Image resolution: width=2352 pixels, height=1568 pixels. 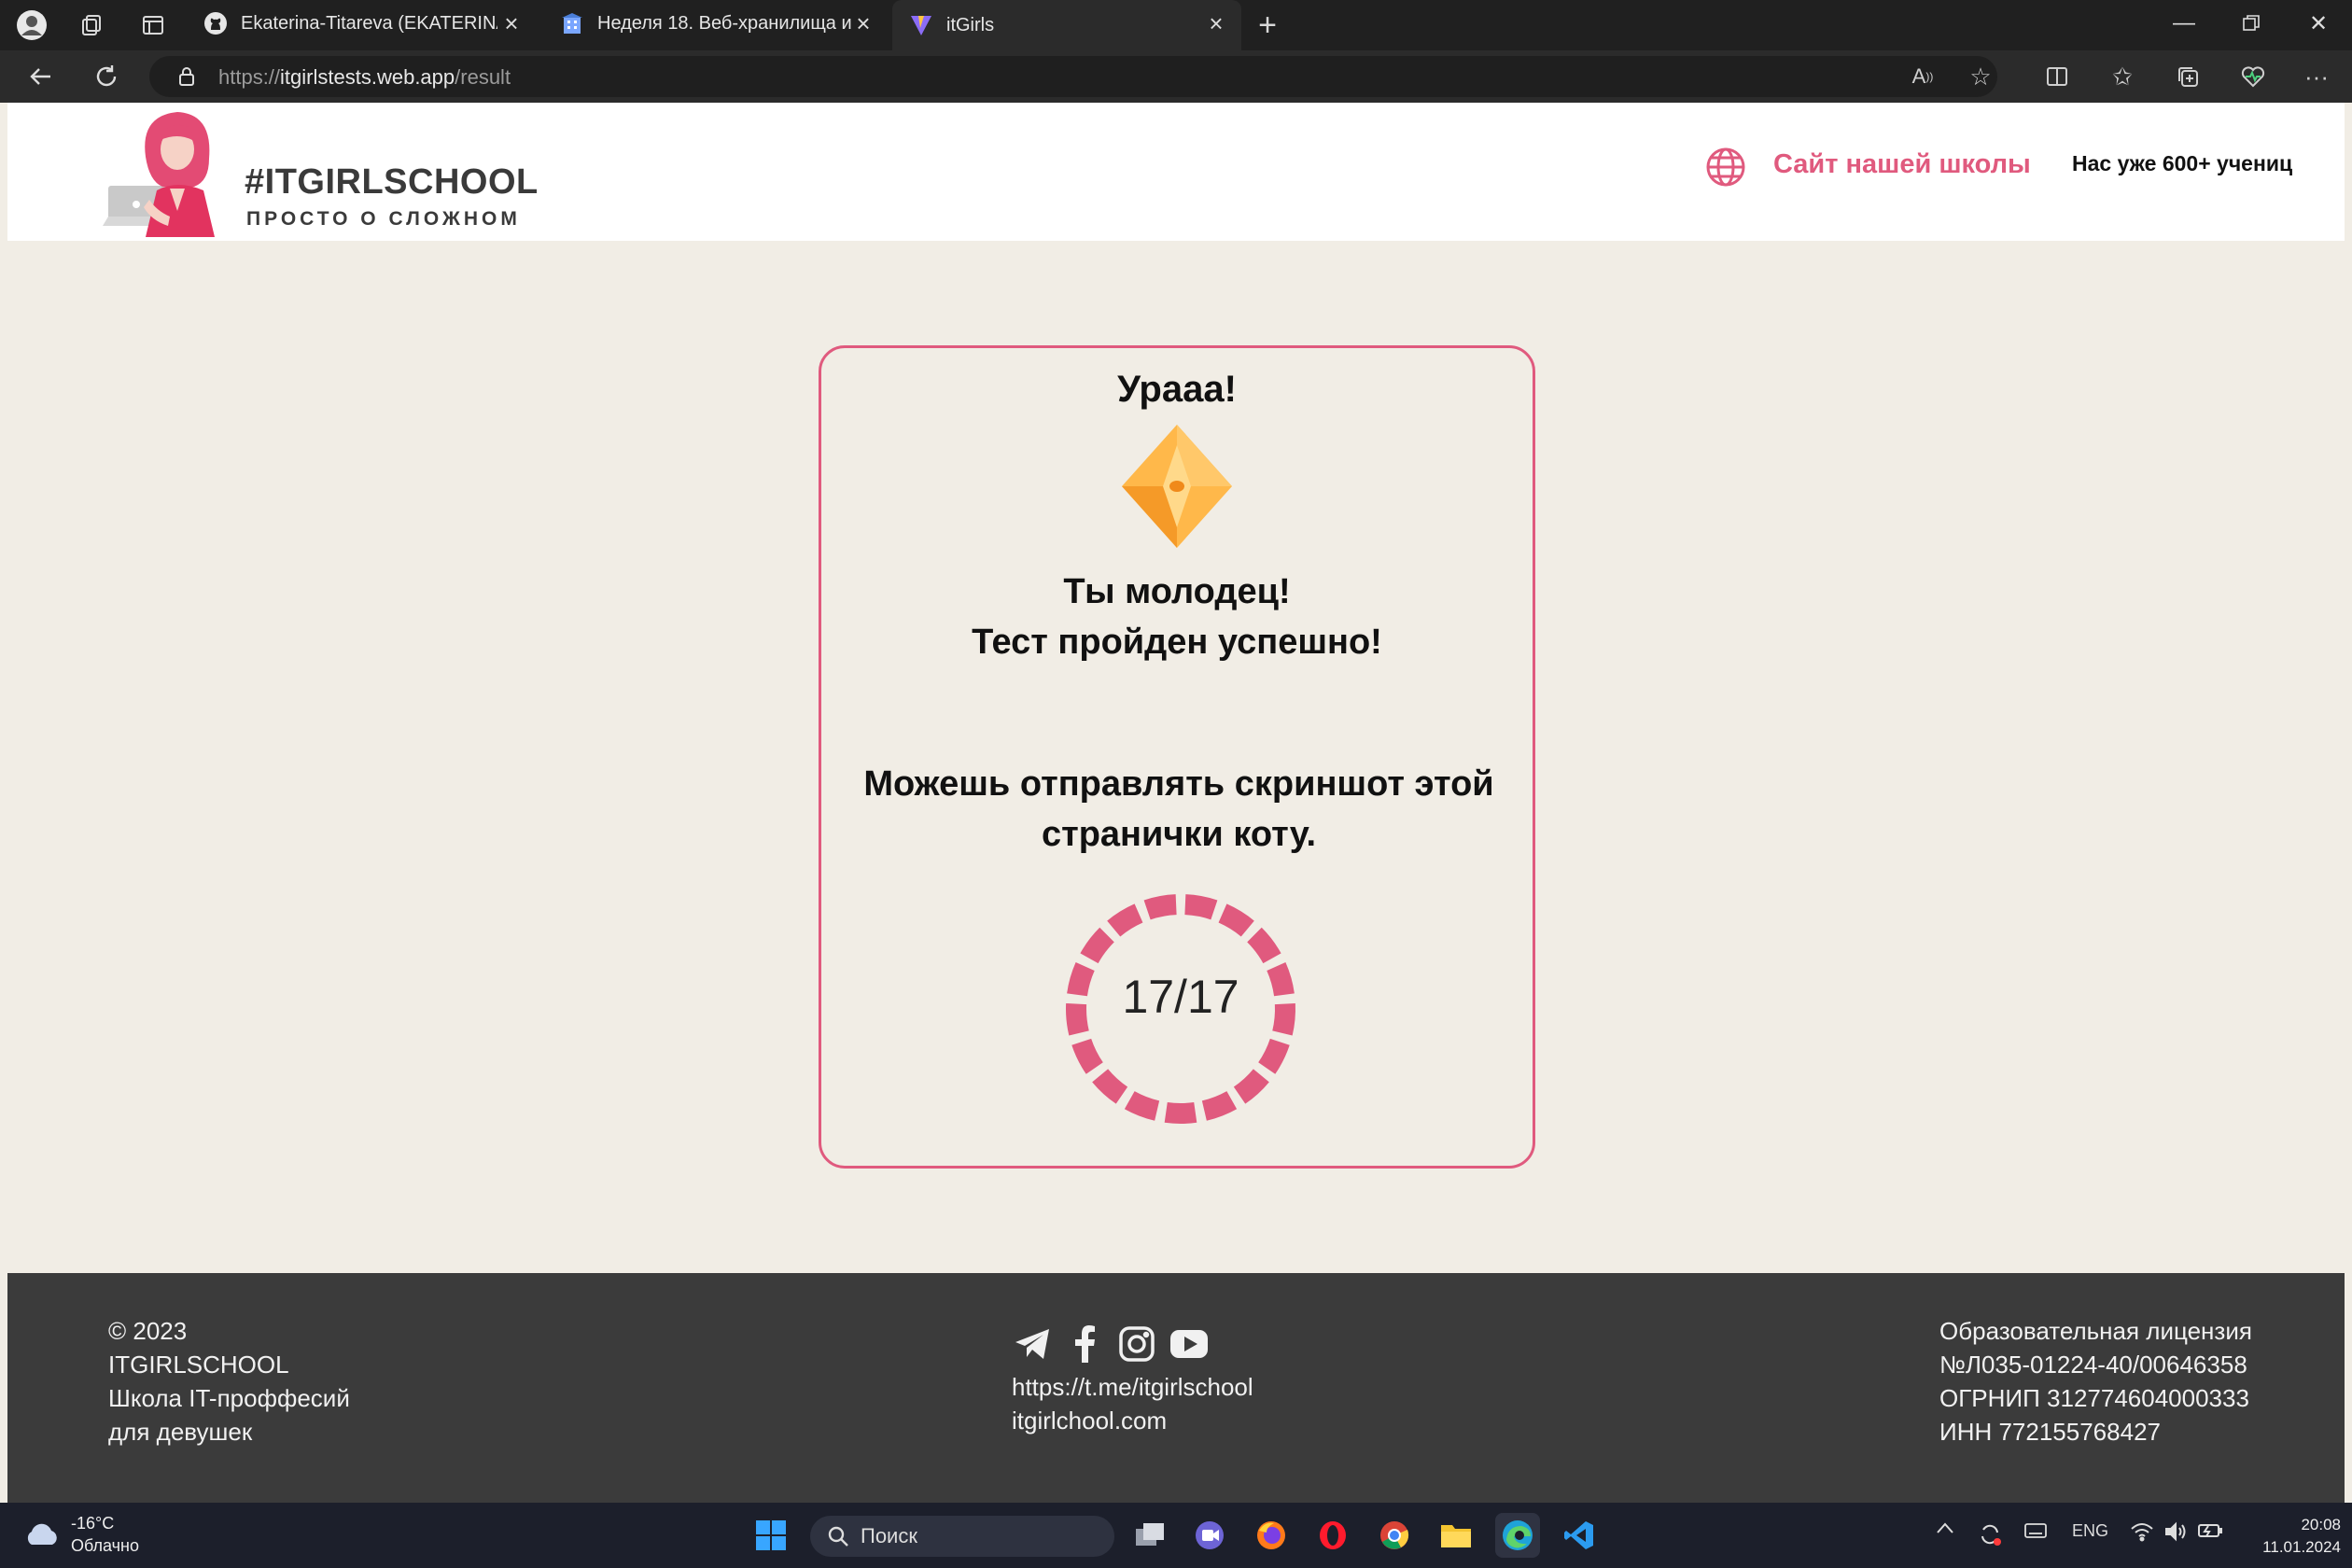 What do you see at coordinates (1177, 642) in the screenshot?
I see `praise-line-2: Тест пройден успешно!` at bounding box center [1177, 642].